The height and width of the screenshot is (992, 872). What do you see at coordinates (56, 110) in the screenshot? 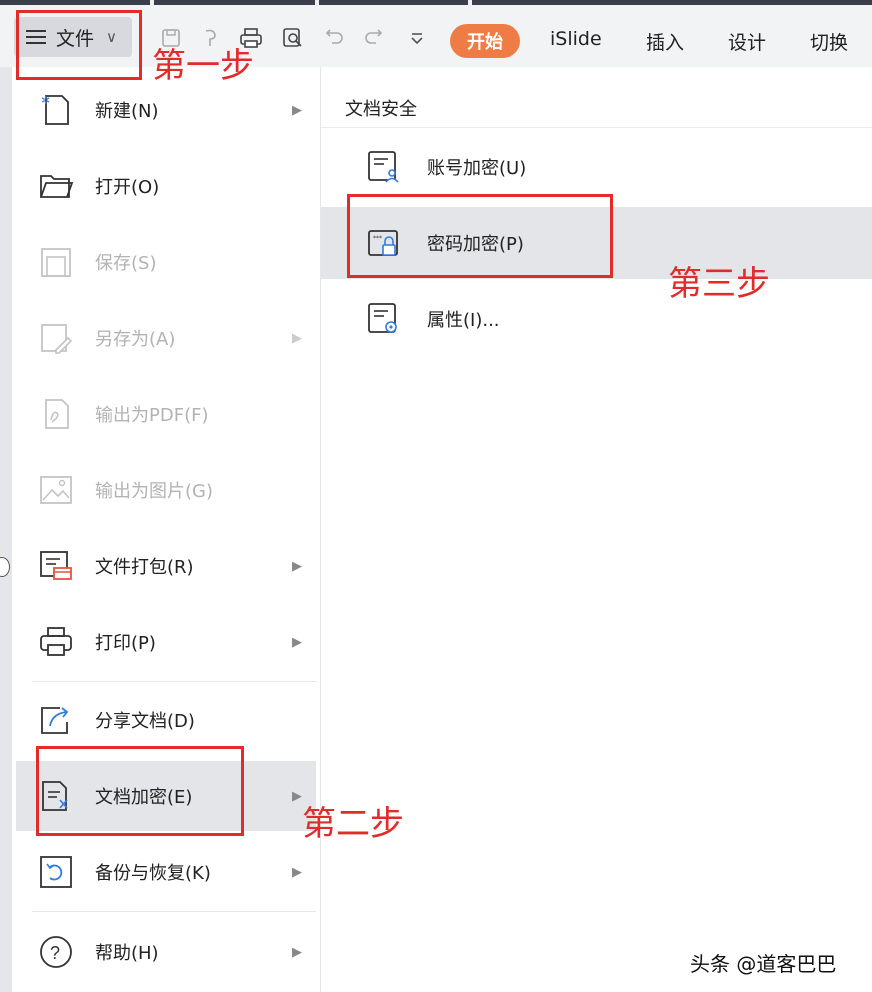
I see `new-document-icon: ✲` at bounding box center [56, 110].